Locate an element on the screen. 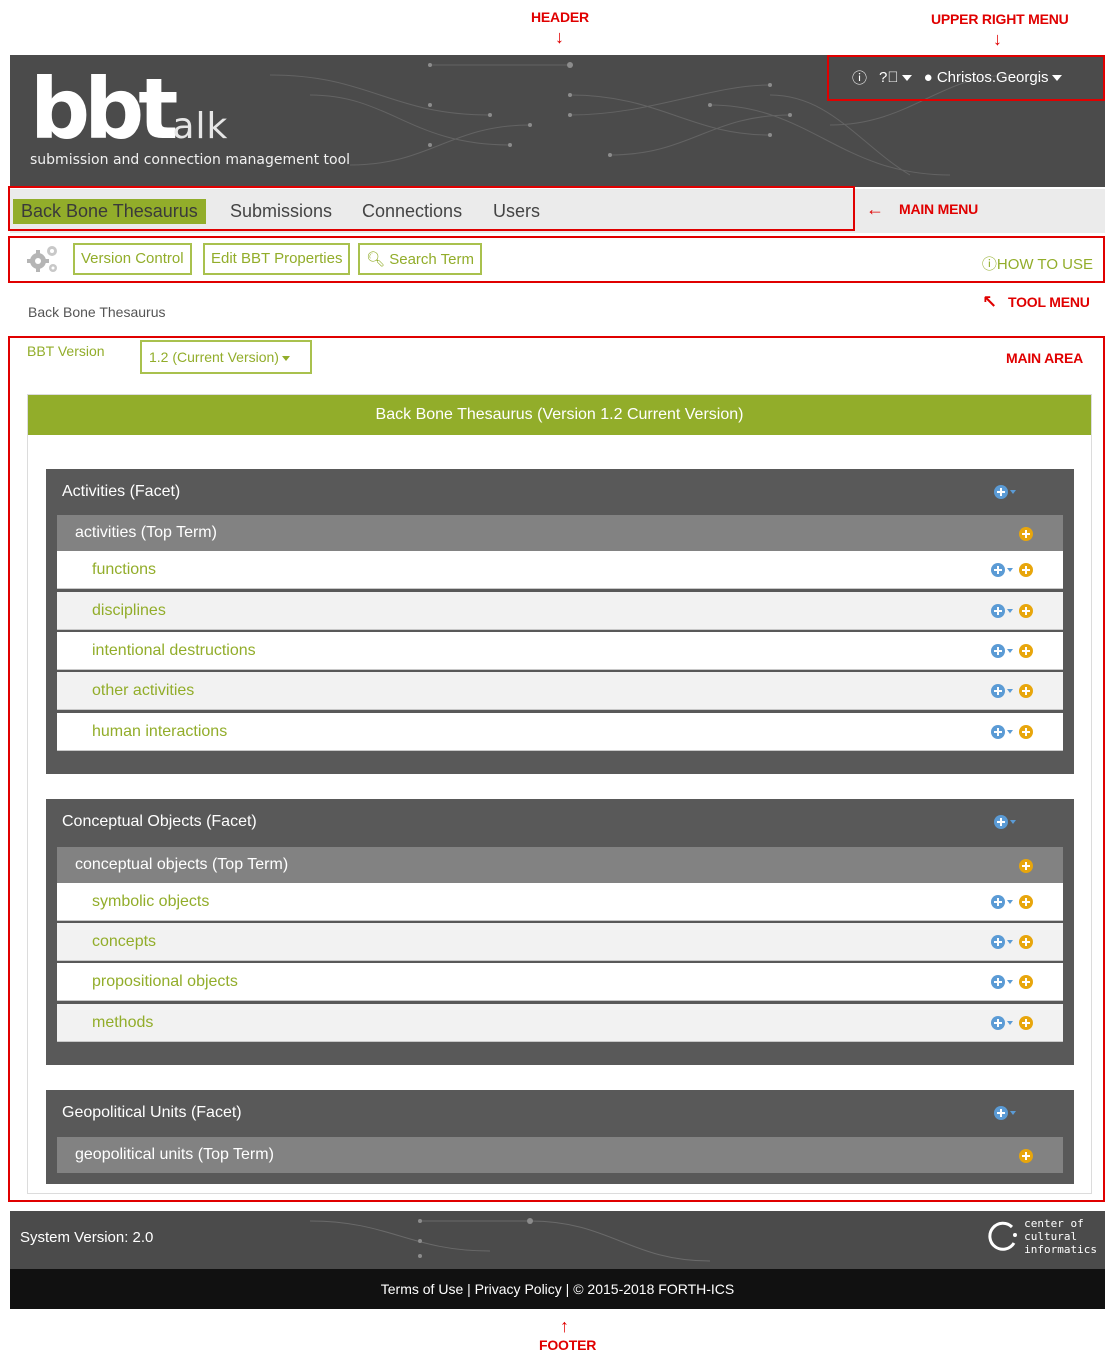 The width and height of the screenshot is (1105, 1354). terms-of-use-link: Terms of Use is located at coordinates (422, 1289).